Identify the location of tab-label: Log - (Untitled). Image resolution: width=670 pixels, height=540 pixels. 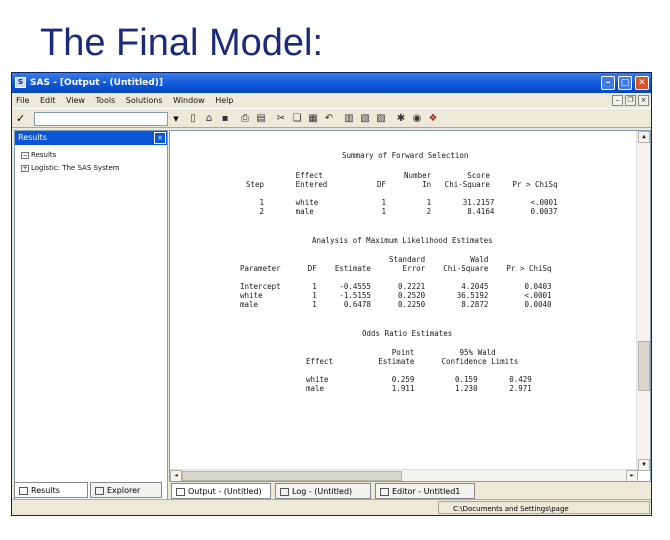
(322, 491).